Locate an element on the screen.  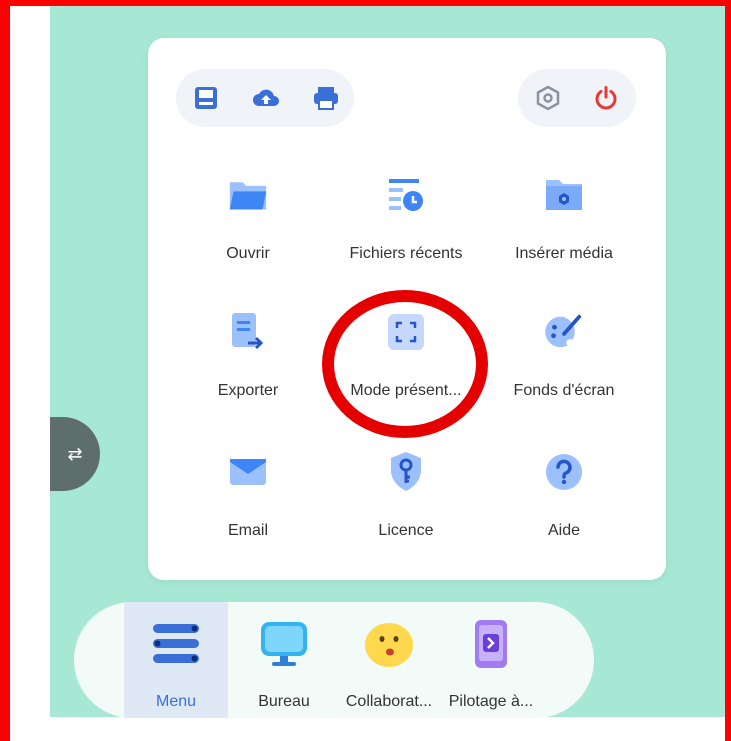
fullscreen-icon is located at coordinates (406, 332).